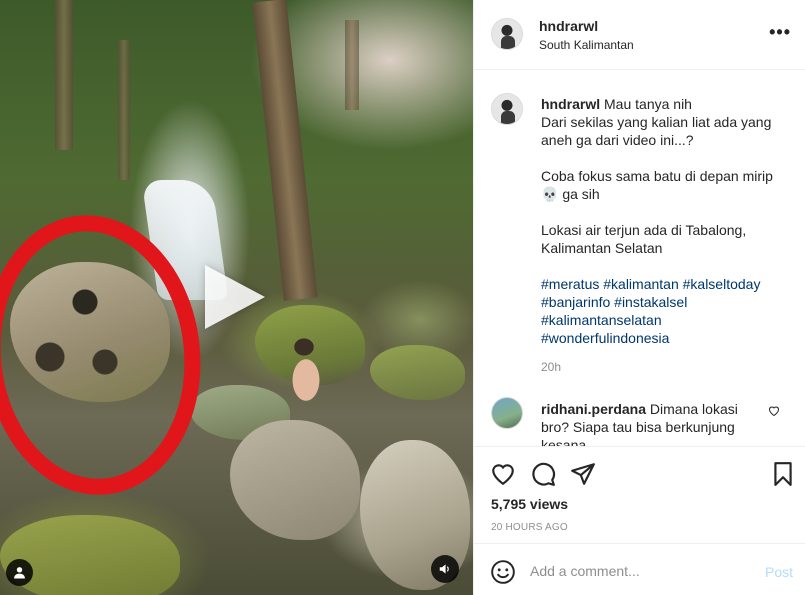 The width and height of the screenshot is (805, 595). I want to click on caption-line: 💀 ga sih, so click(570, 194).